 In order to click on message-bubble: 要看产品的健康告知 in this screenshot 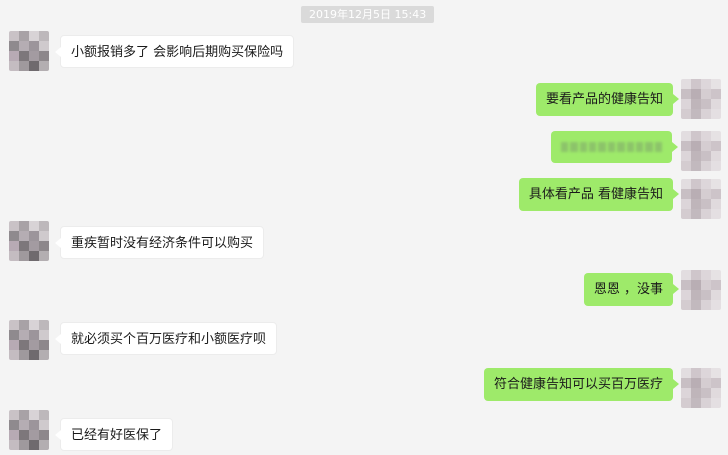, I will do `click(607, 99)`.